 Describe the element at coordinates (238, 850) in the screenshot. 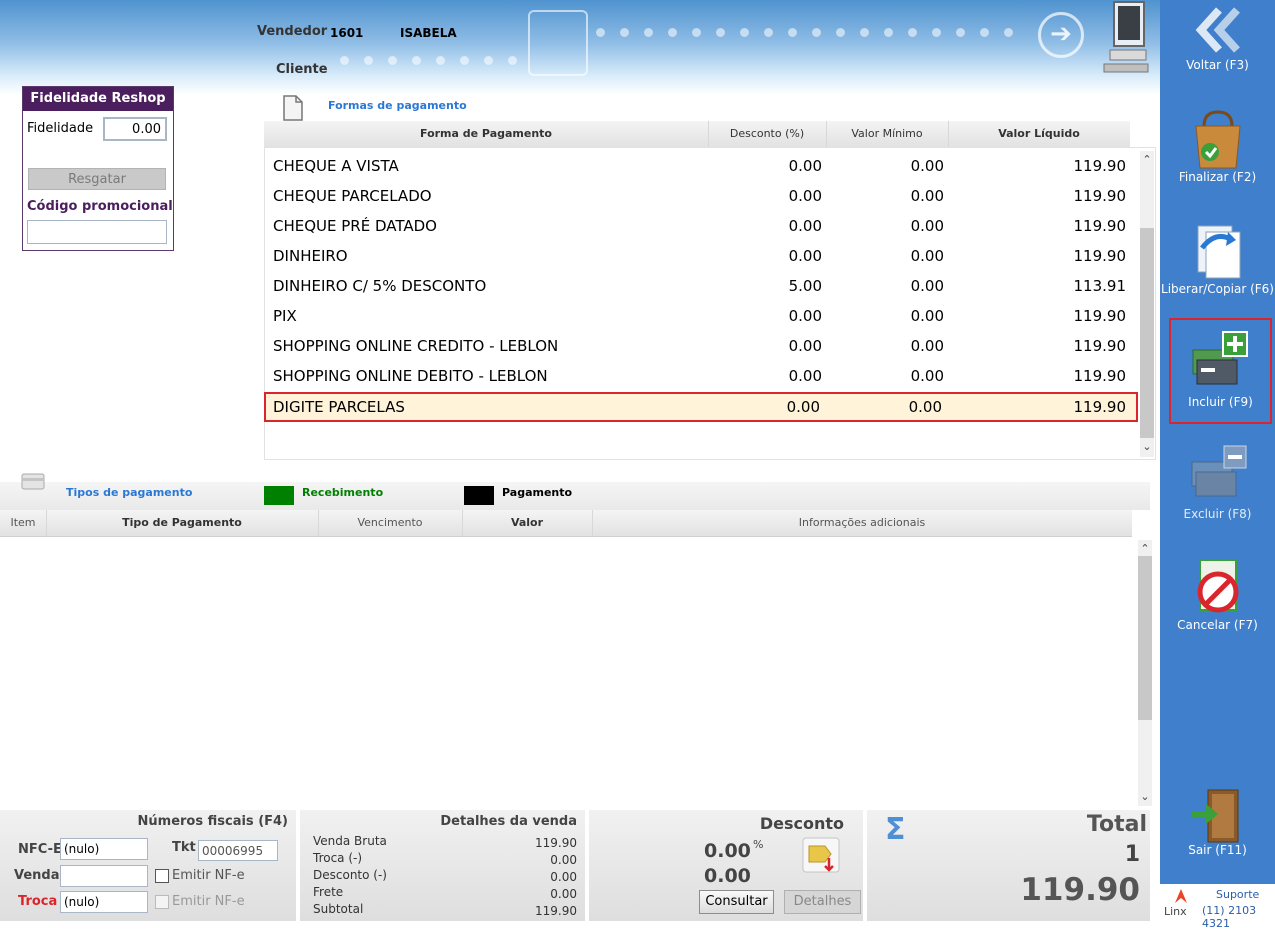

I see `tkt-input: 00006995` at that location.